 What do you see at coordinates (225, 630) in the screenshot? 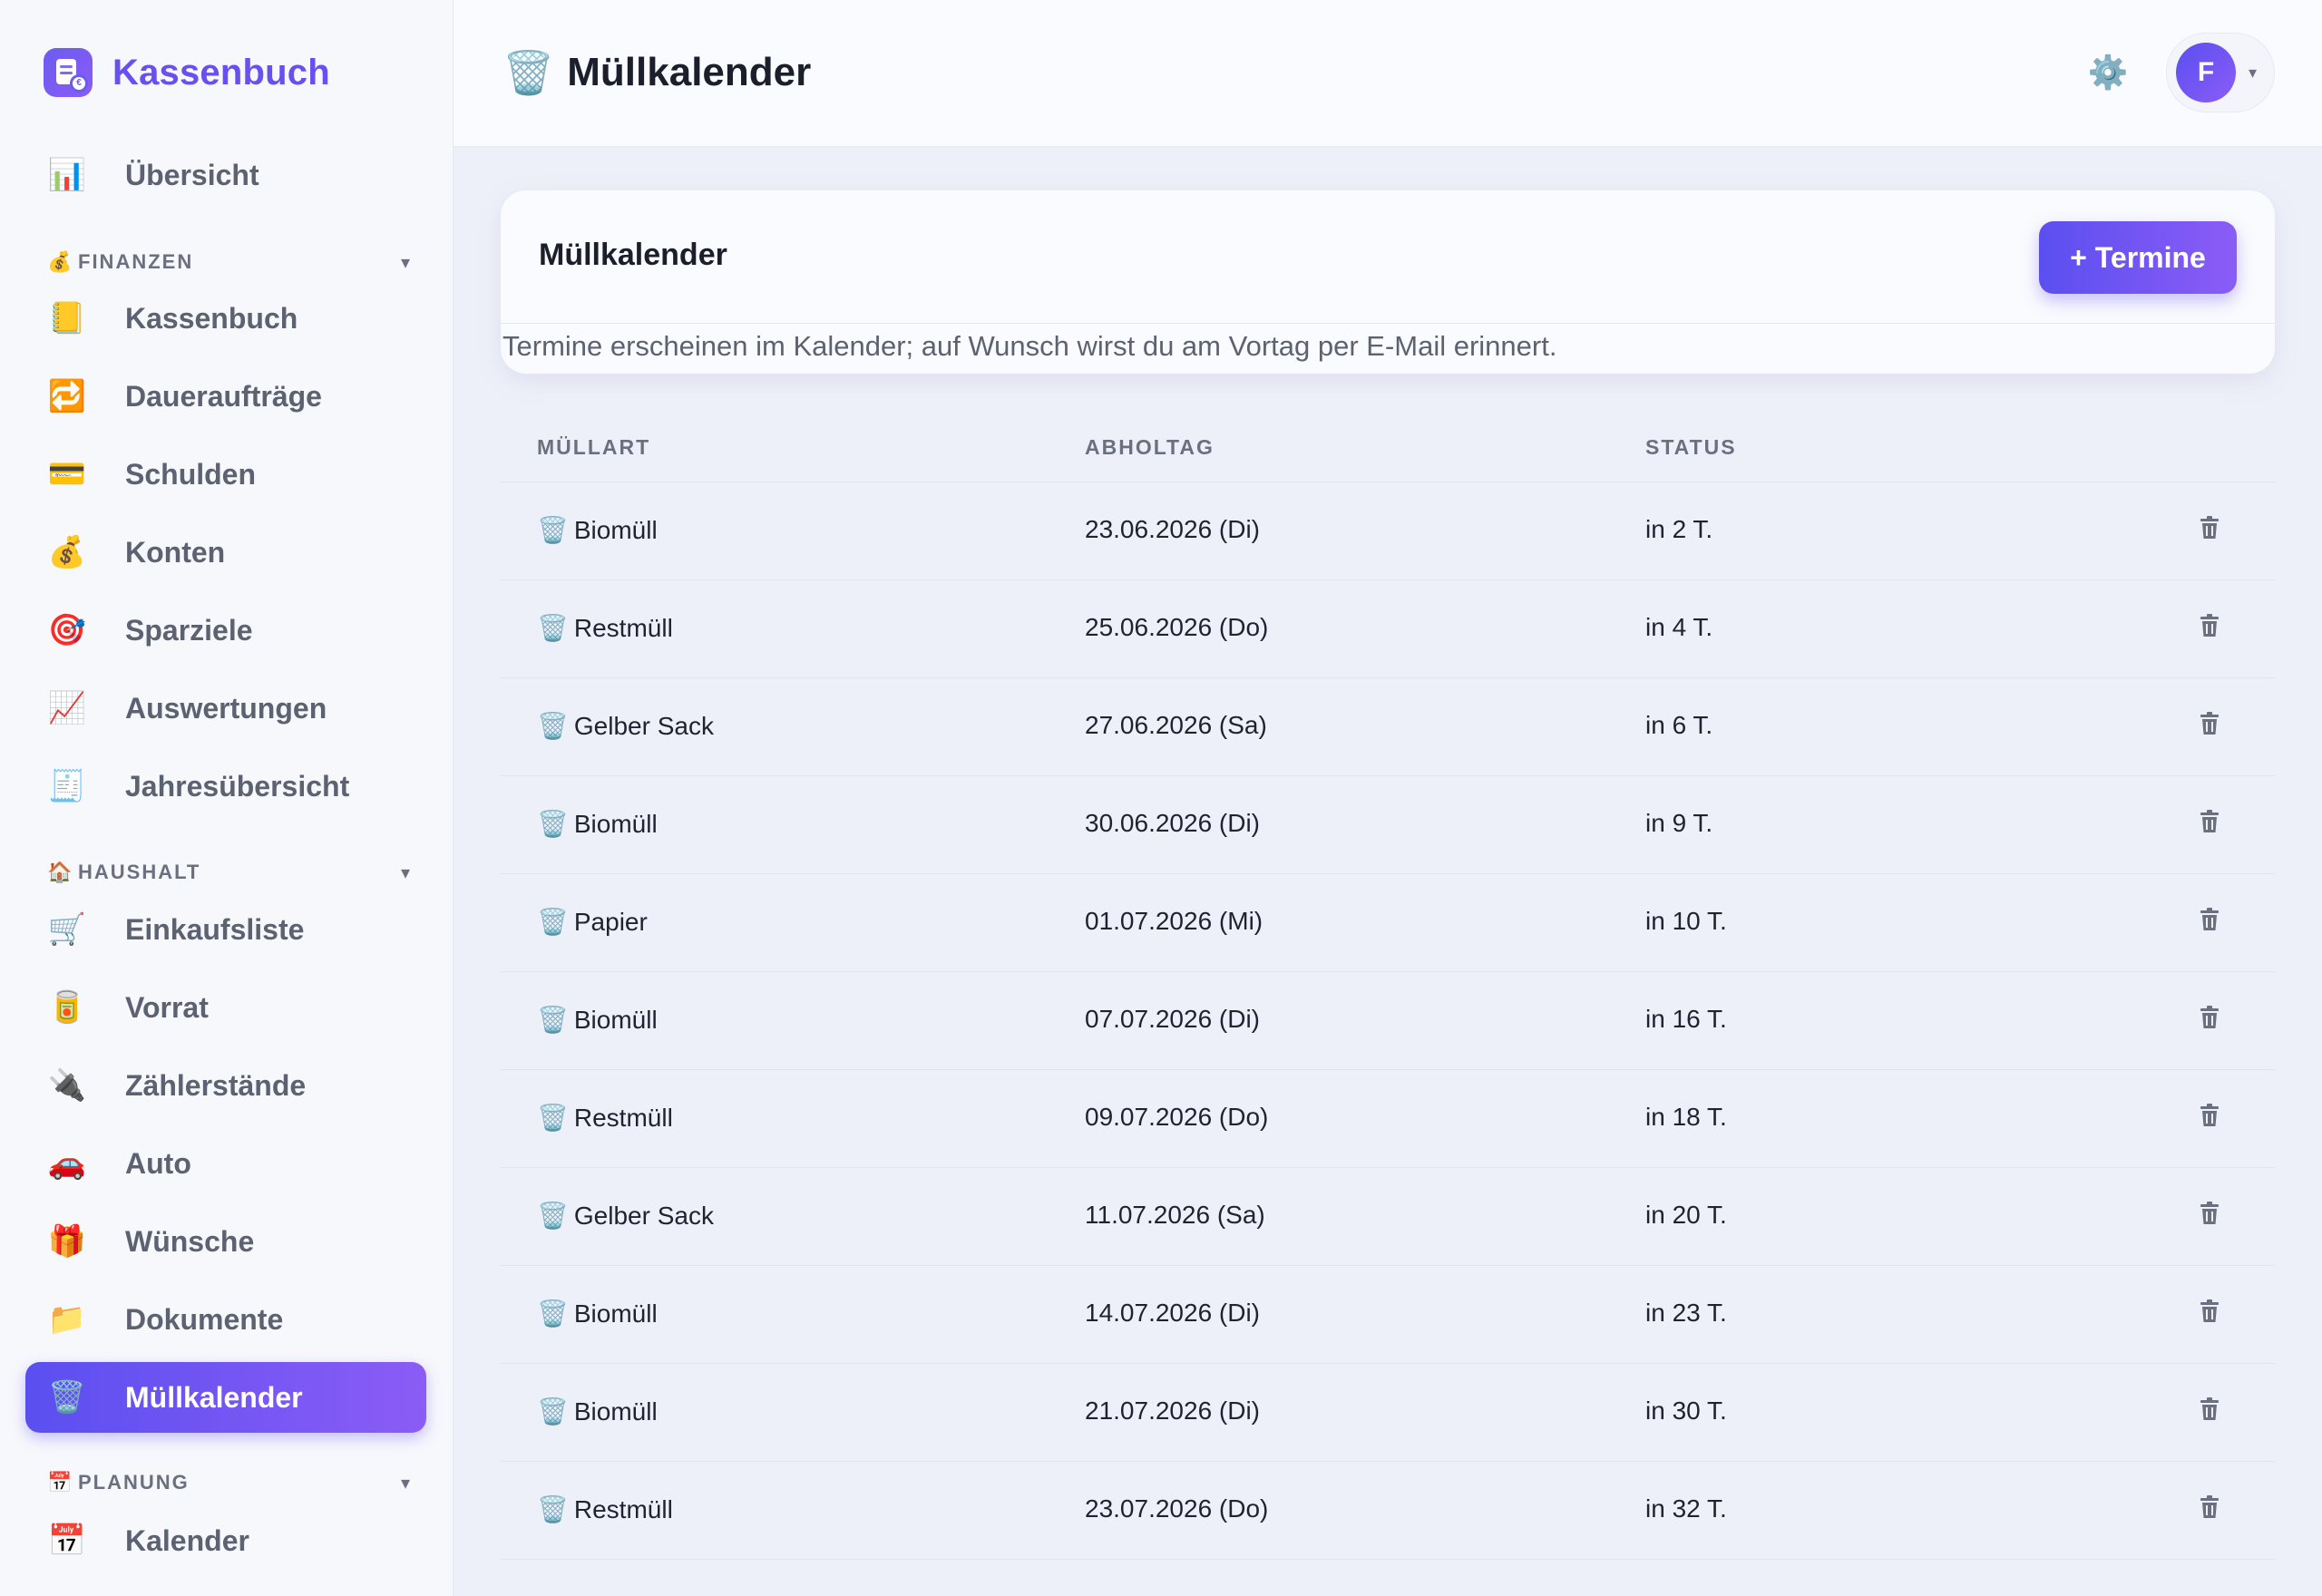
I see `sidebar-item-sparziele: 🎯 Sparziele` at bounding box center [225, 630].